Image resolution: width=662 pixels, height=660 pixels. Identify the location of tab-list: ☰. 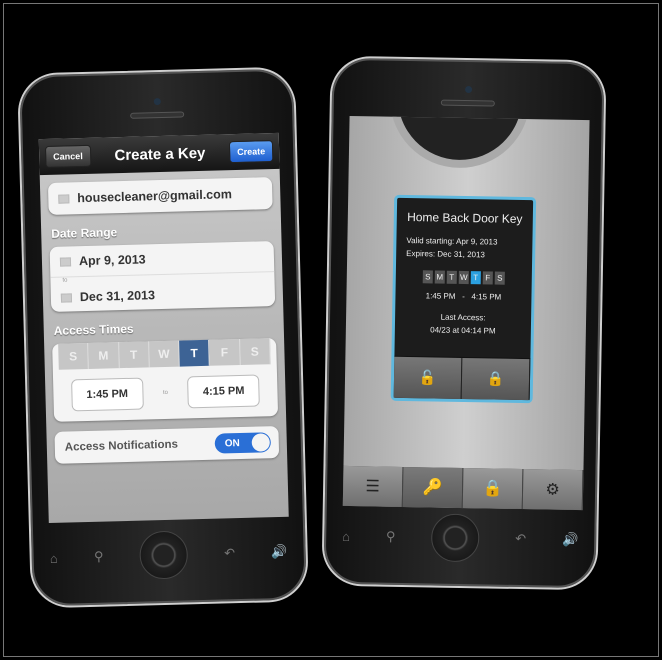
(373, 486).